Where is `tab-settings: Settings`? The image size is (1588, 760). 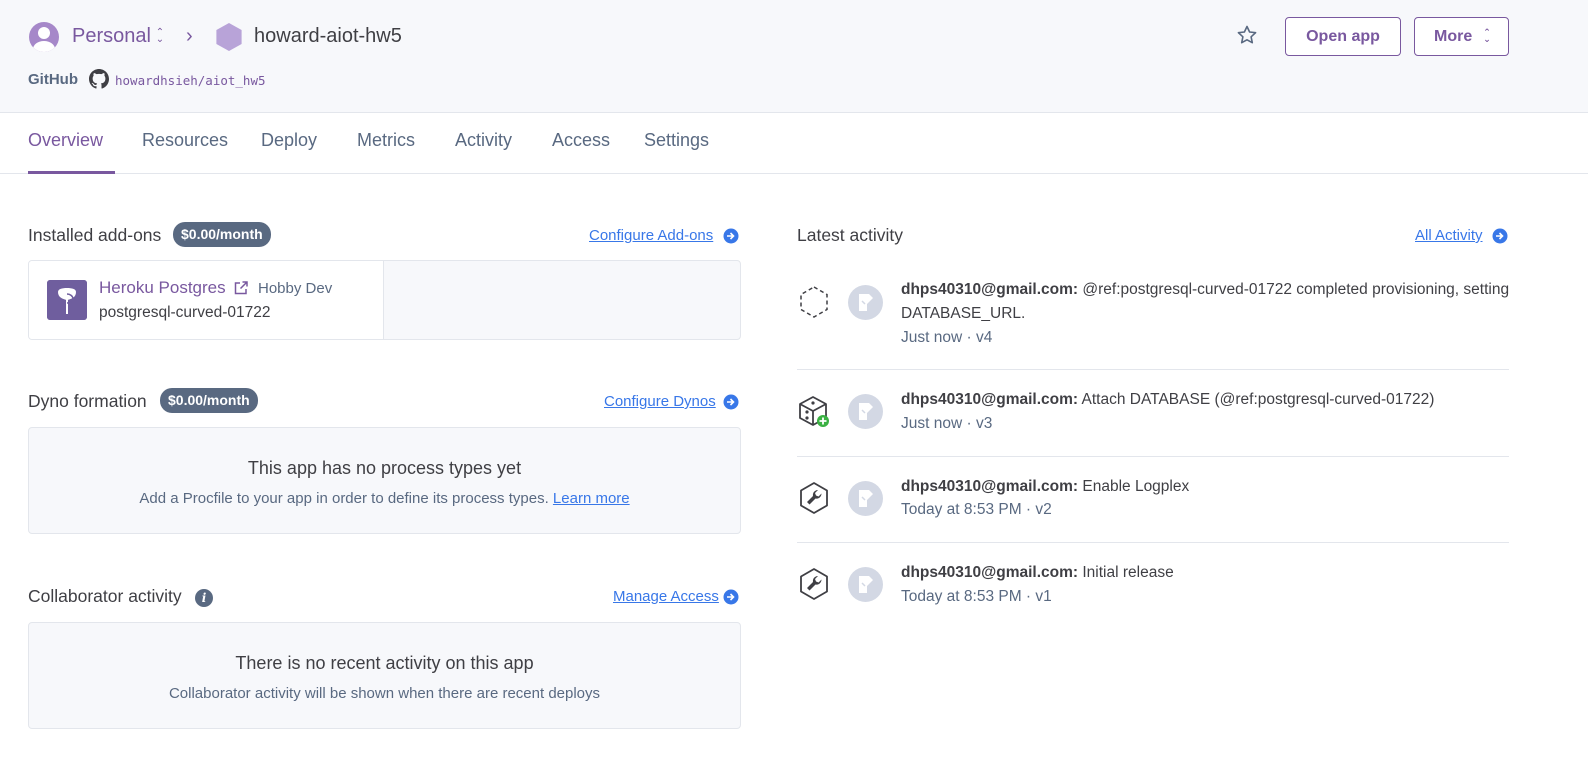
tab-settings: Settings is located at coordinates (676, 140).